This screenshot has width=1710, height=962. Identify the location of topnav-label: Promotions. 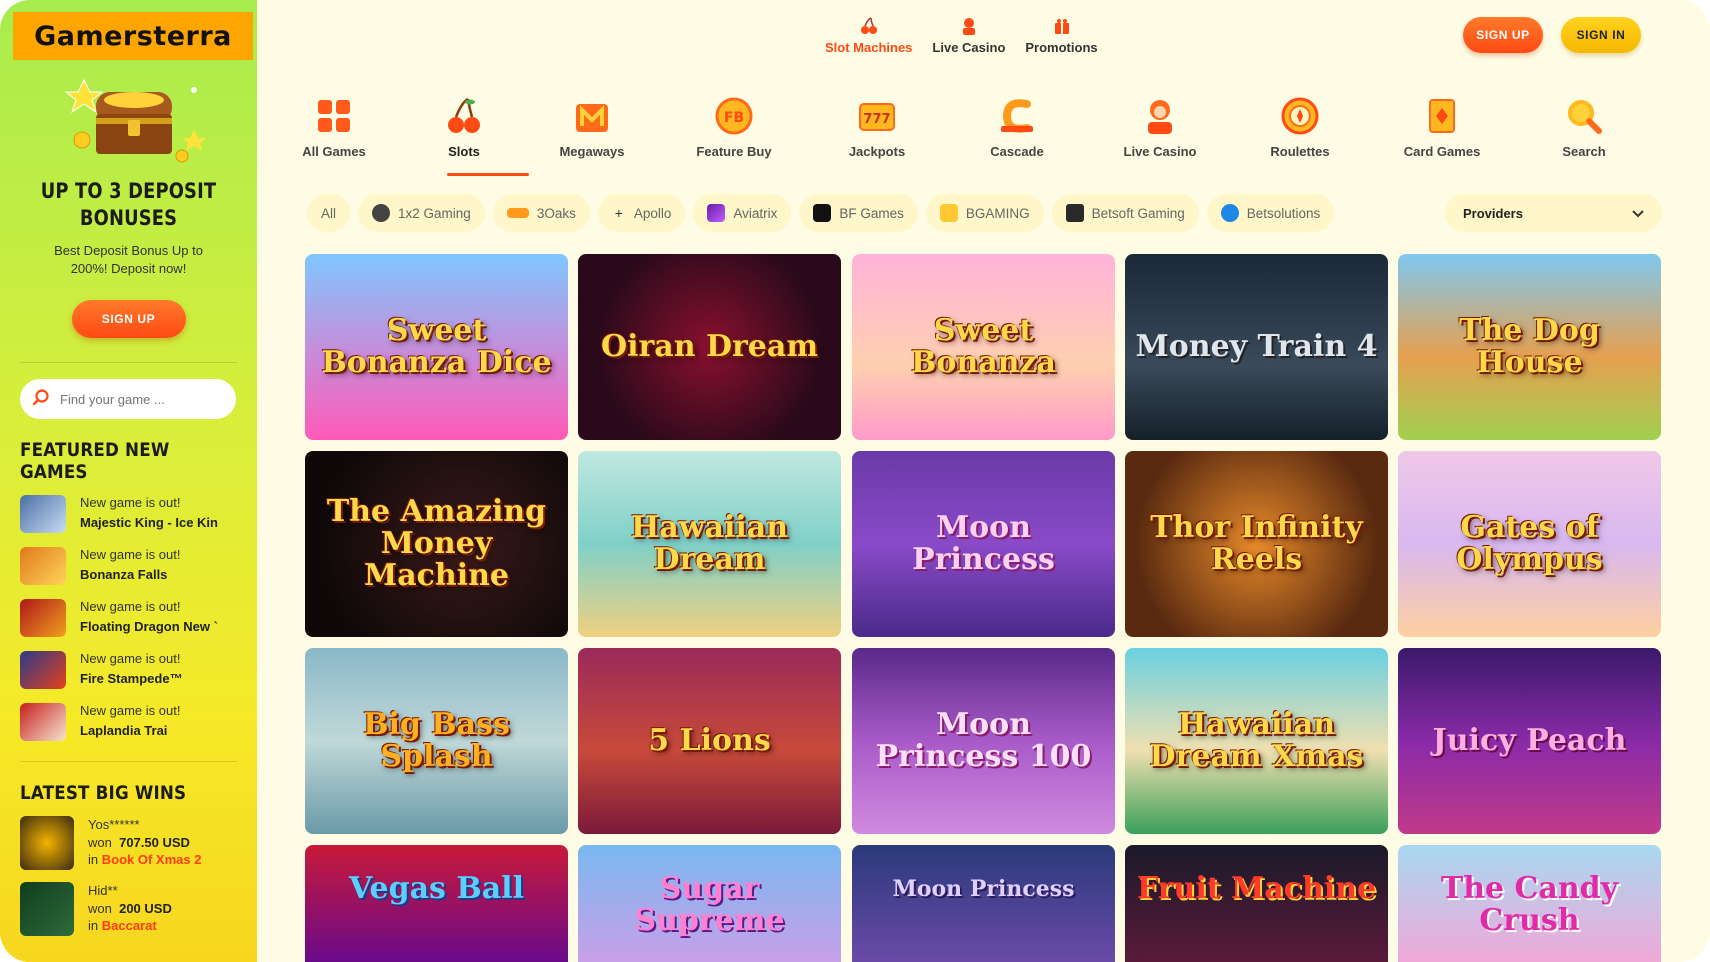
(1061, 47).